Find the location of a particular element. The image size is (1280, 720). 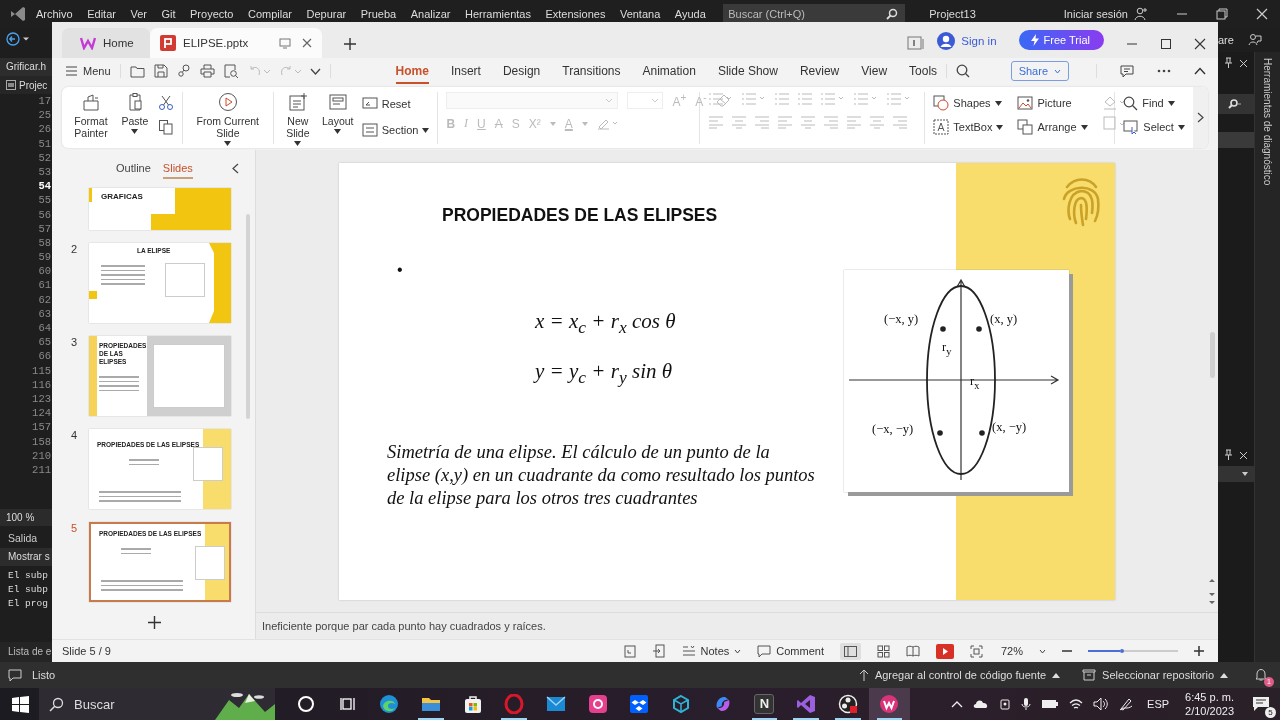

zoom-level: 100 % is located at coordinates (26, 517).